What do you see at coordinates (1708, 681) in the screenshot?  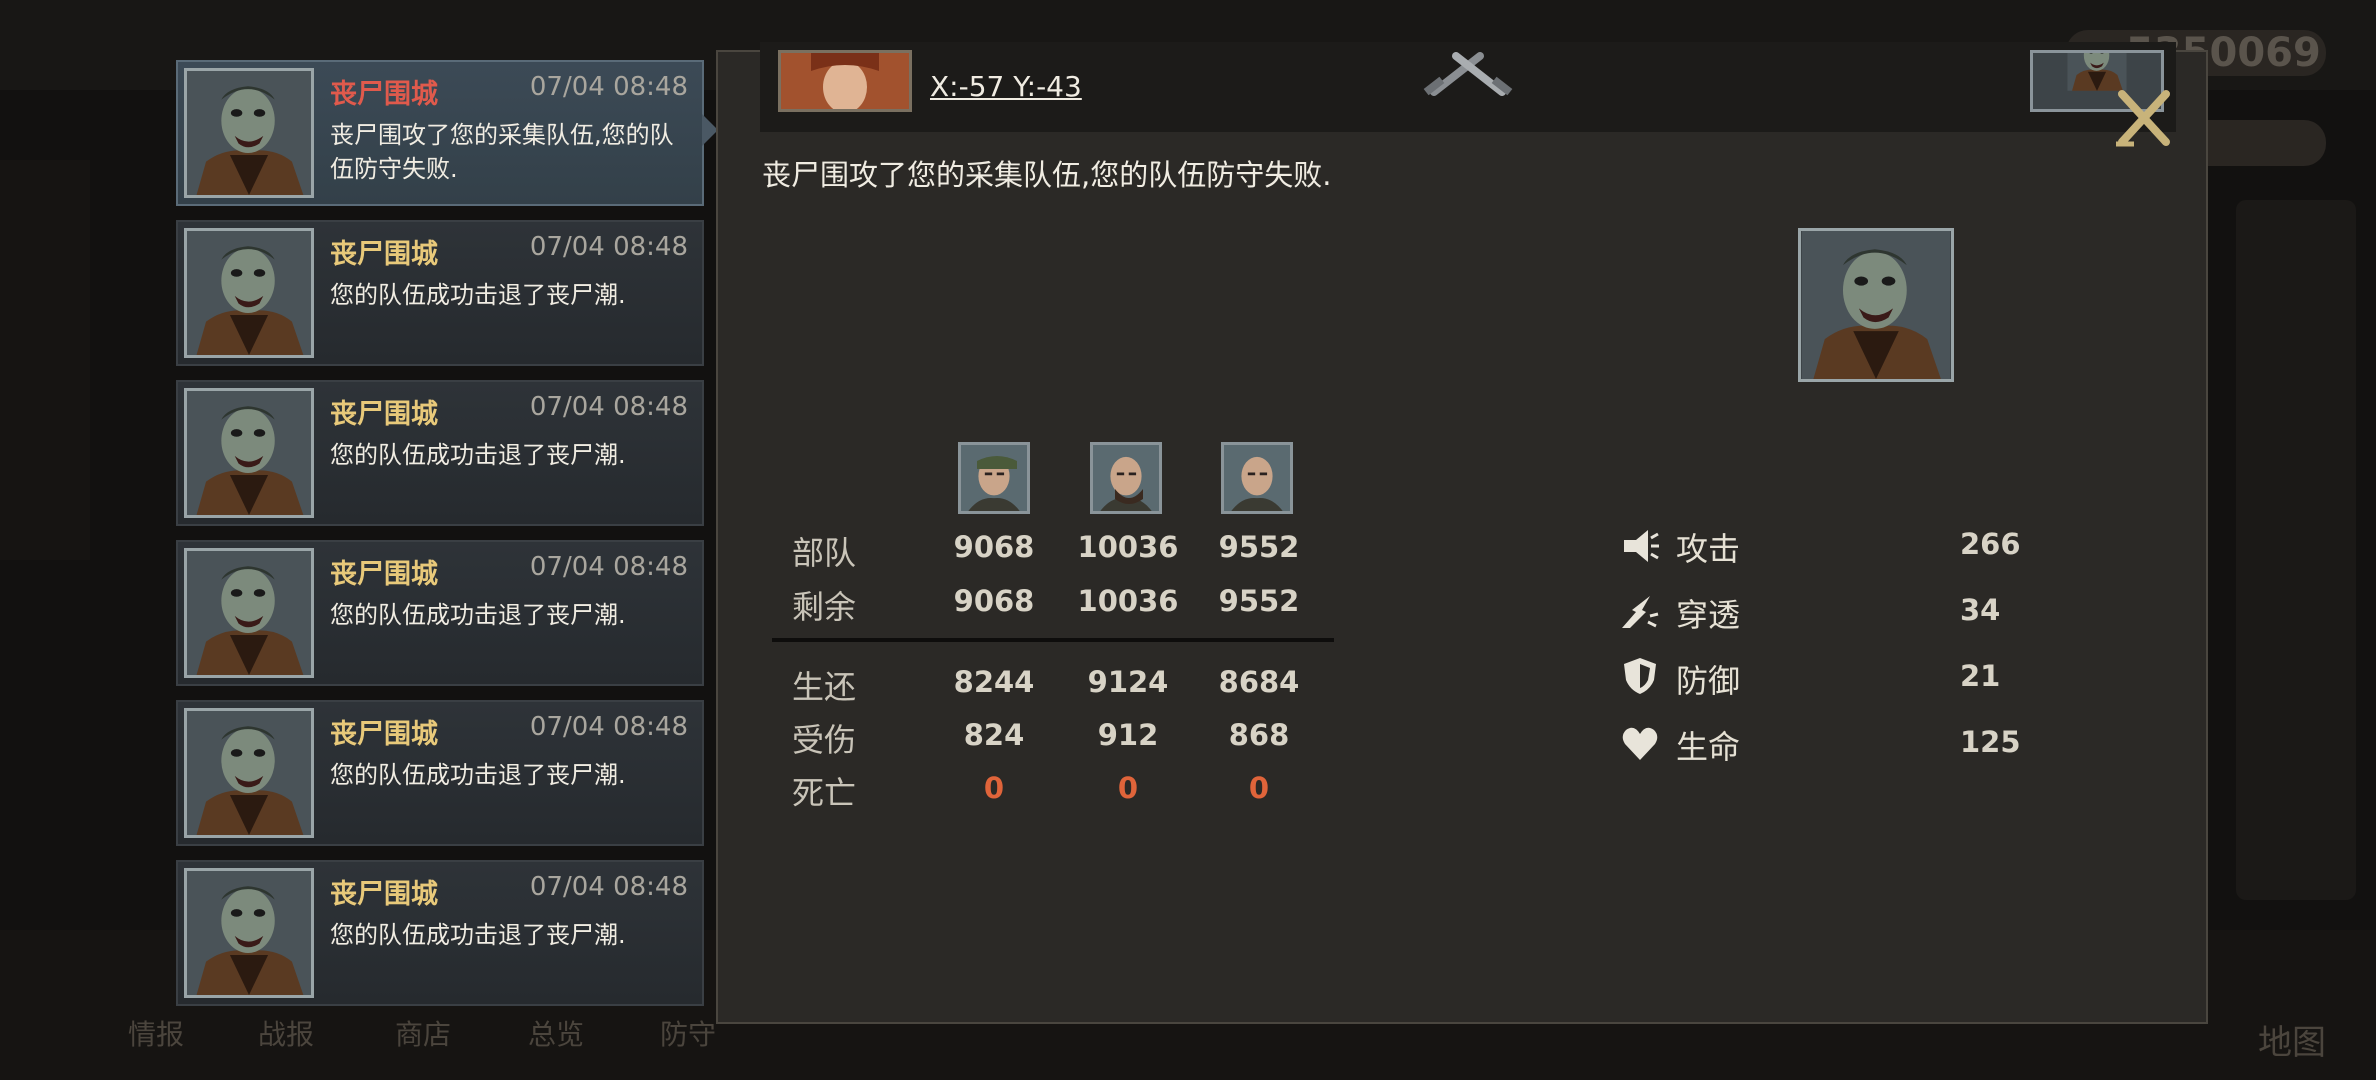 I see `stat-label-defense: 防御` at bounding box center [1708, 681].